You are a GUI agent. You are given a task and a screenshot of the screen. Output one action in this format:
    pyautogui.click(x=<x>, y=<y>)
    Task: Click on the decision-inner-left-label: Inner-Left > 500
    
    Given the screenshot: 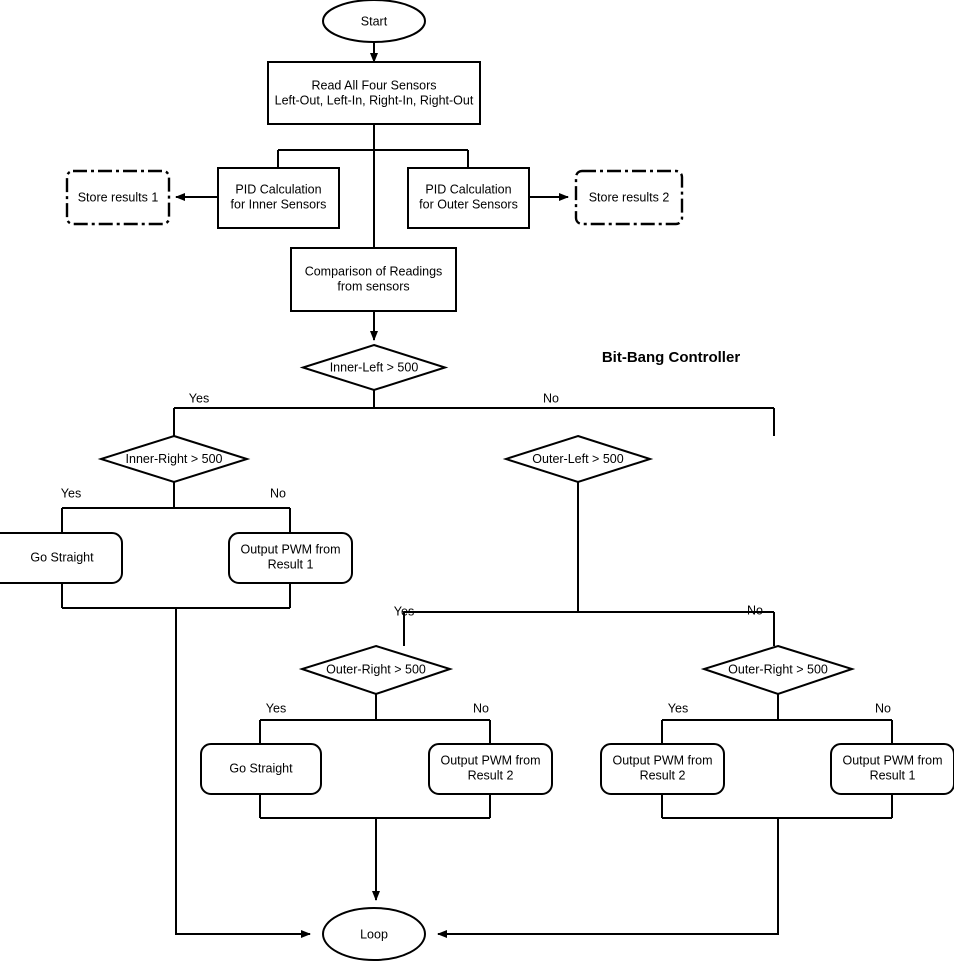 What is the action you would take?
    pyautogui.click(x=374, y=367)
    